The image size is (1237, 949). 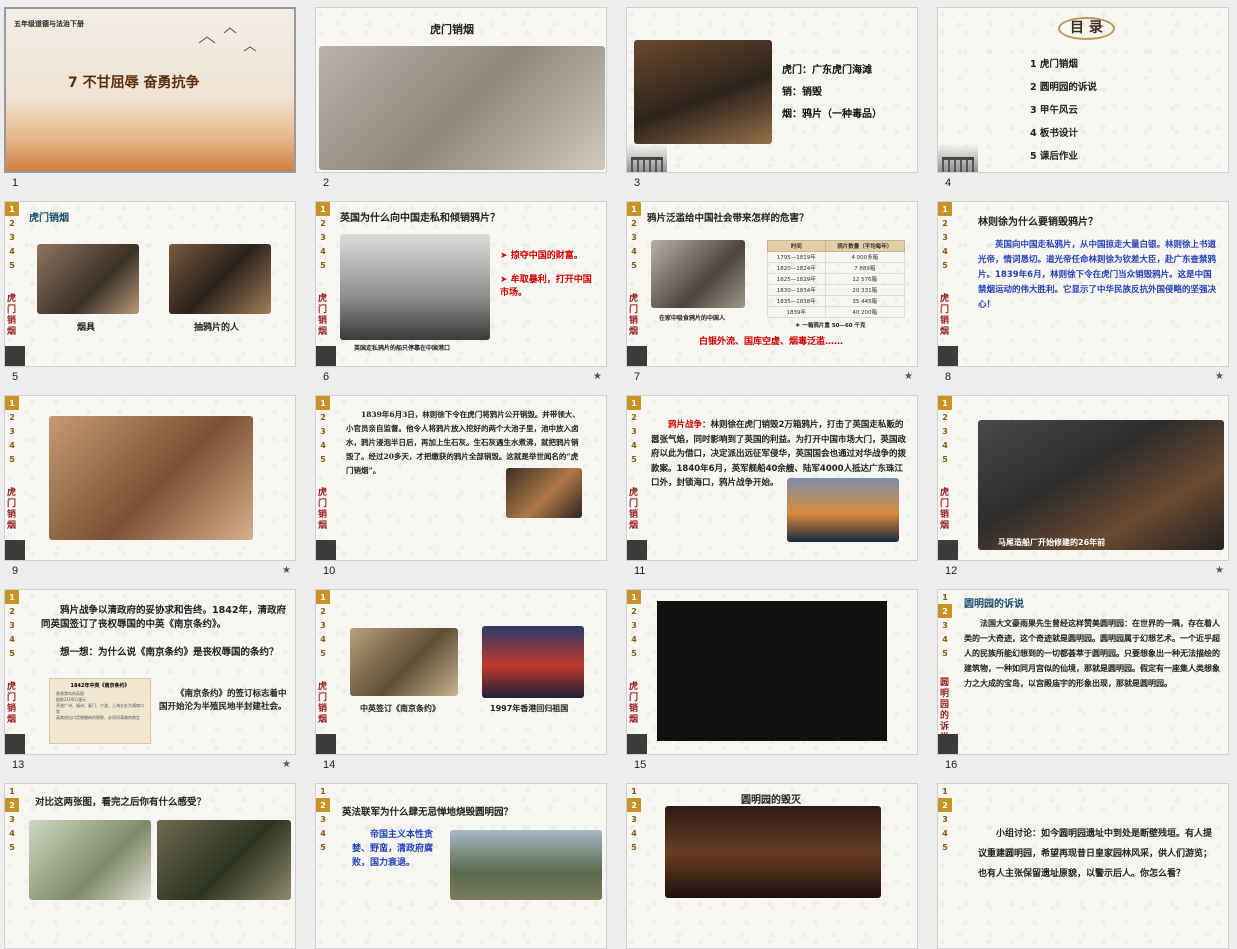 I want to click on reason-1: ➤ 掠夺中国的财富。, so click(x=541, y=256).